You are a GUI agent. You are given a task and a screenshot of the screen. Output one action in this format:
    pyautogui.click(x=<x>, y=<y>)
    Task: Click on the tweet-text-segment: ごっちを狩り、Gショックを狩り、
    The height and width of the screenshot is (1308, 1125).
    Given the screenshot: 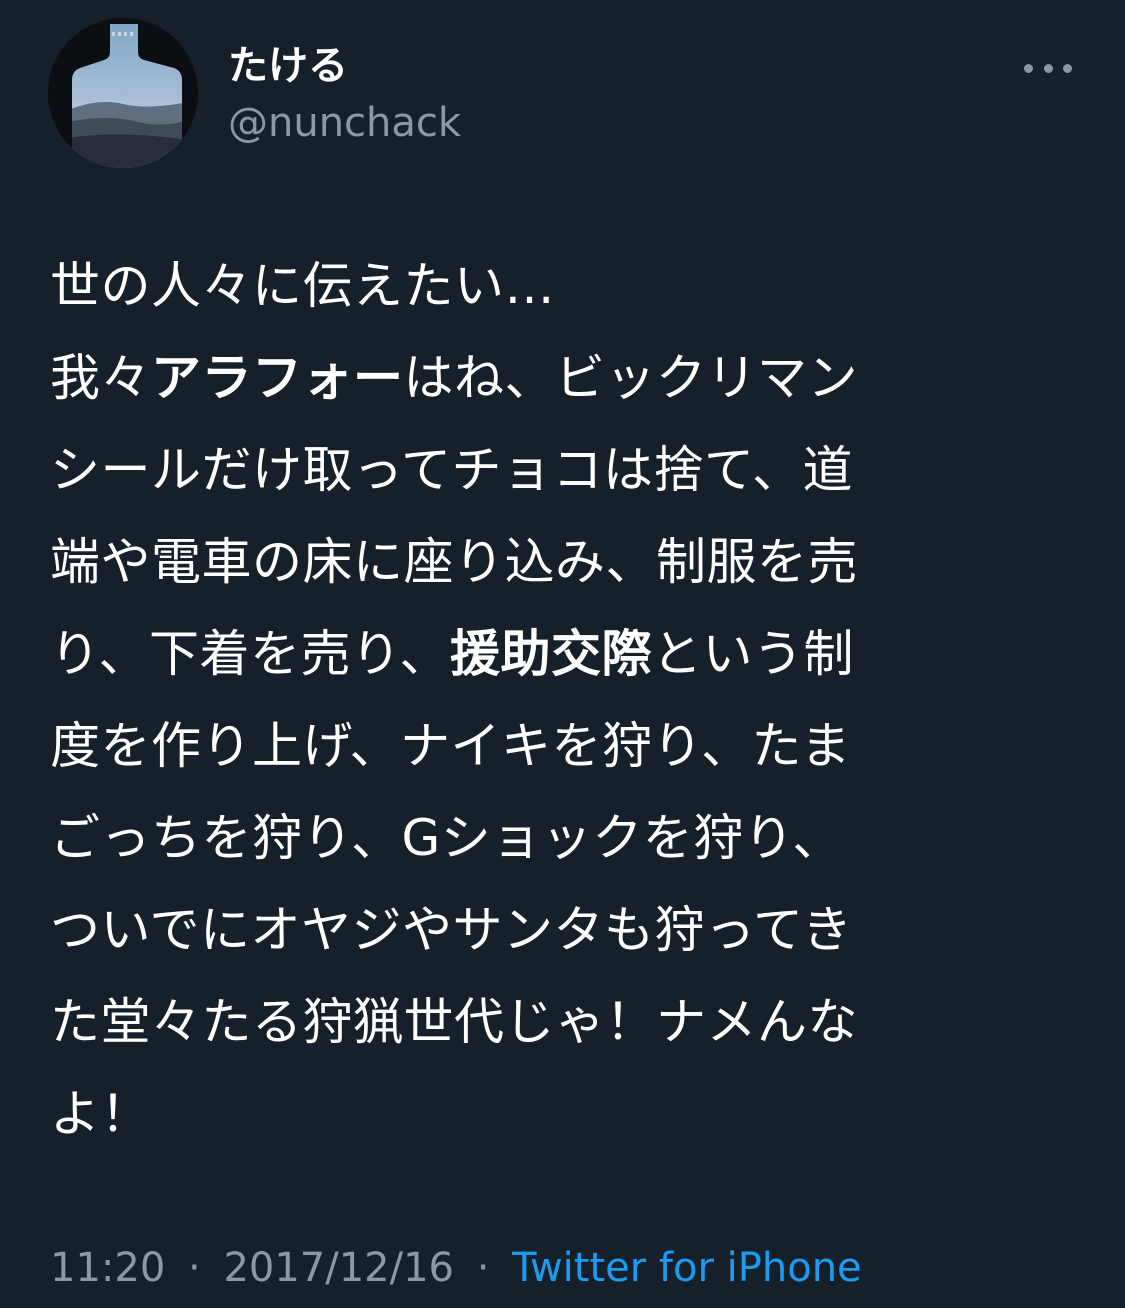 What is the action you would take?
    pyautogui.click(x=446, y=838)
    